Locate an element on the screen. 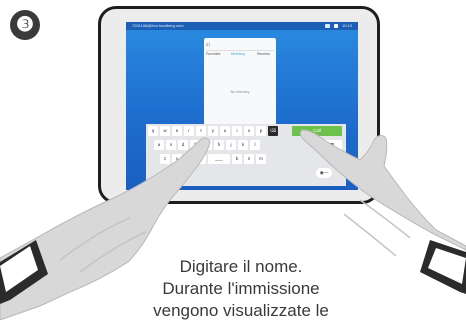  caption-line-2: Durante l'immissione is located at coordinates (241, 288).